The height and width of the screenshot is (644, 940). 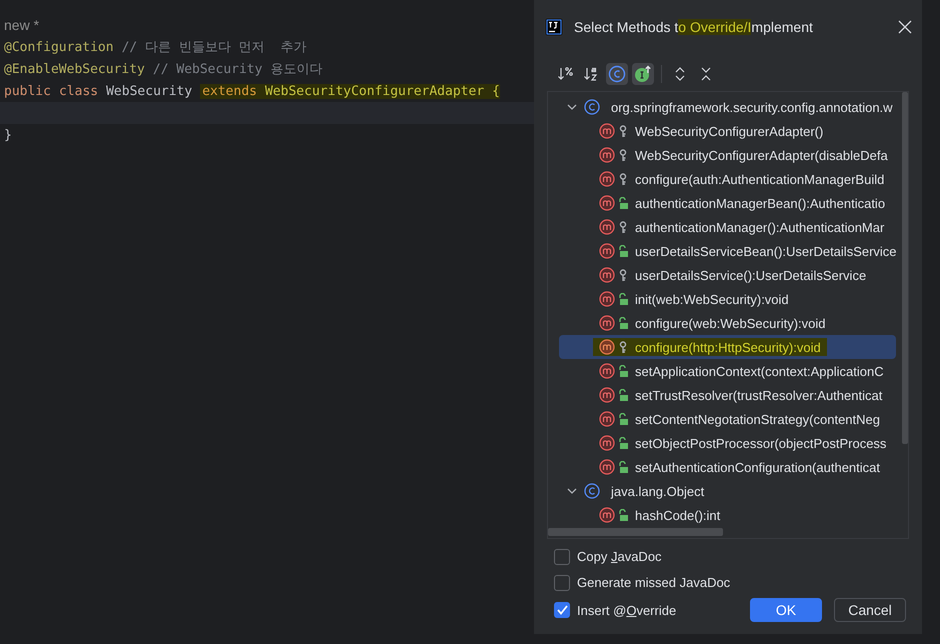 What do you see at coordinates (237, 69) in the screenshot?
I see `code-comment: // WebSecurity 용도이다` at bounding box center [237, 69].